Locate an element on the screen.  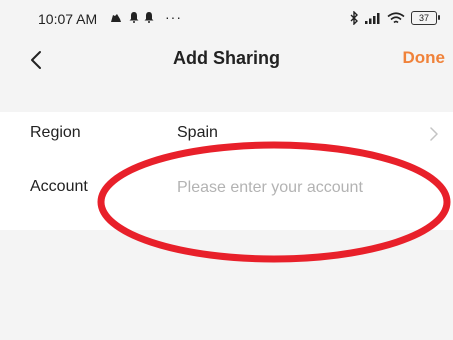
chevron-right-icon is located at coordinates (434, 134).